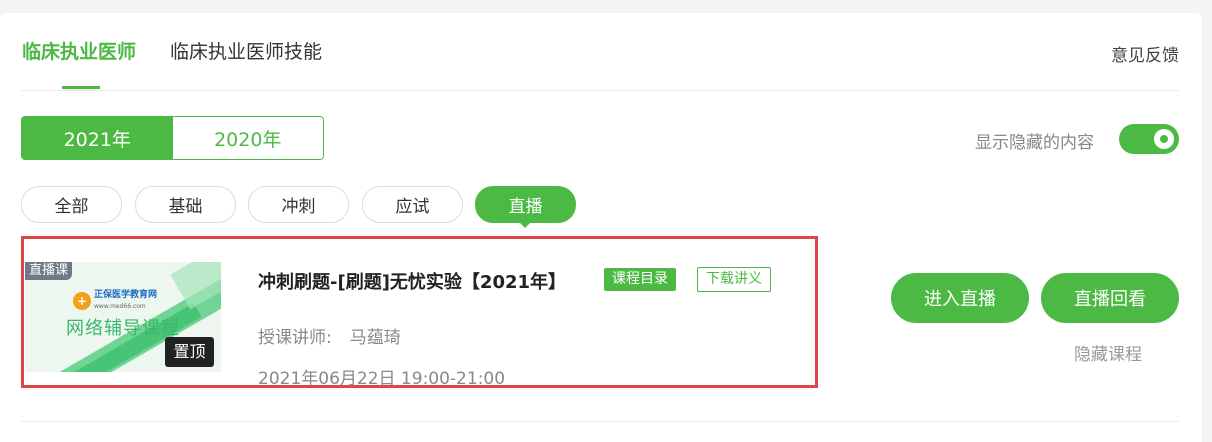 The image size is (1212, 442). I want to click on logo-icon: +, so click(82, 301).